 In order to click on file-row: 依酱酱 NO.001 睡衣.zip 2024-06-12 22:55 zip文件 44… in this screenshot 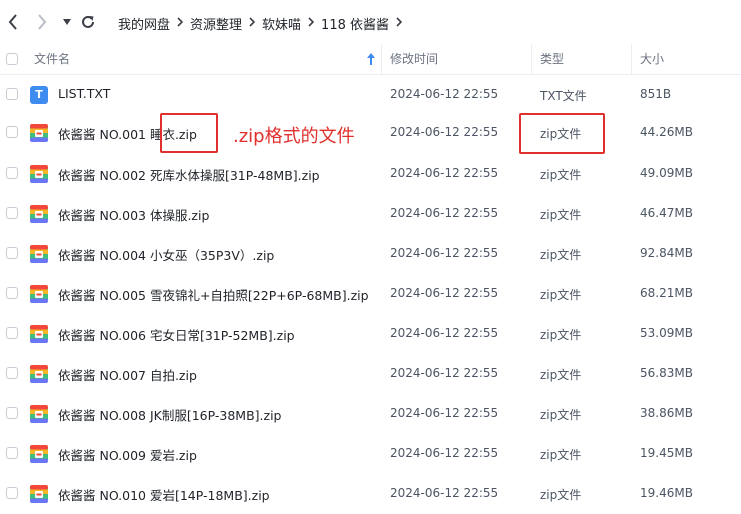, I will do `click(370, 133)`.